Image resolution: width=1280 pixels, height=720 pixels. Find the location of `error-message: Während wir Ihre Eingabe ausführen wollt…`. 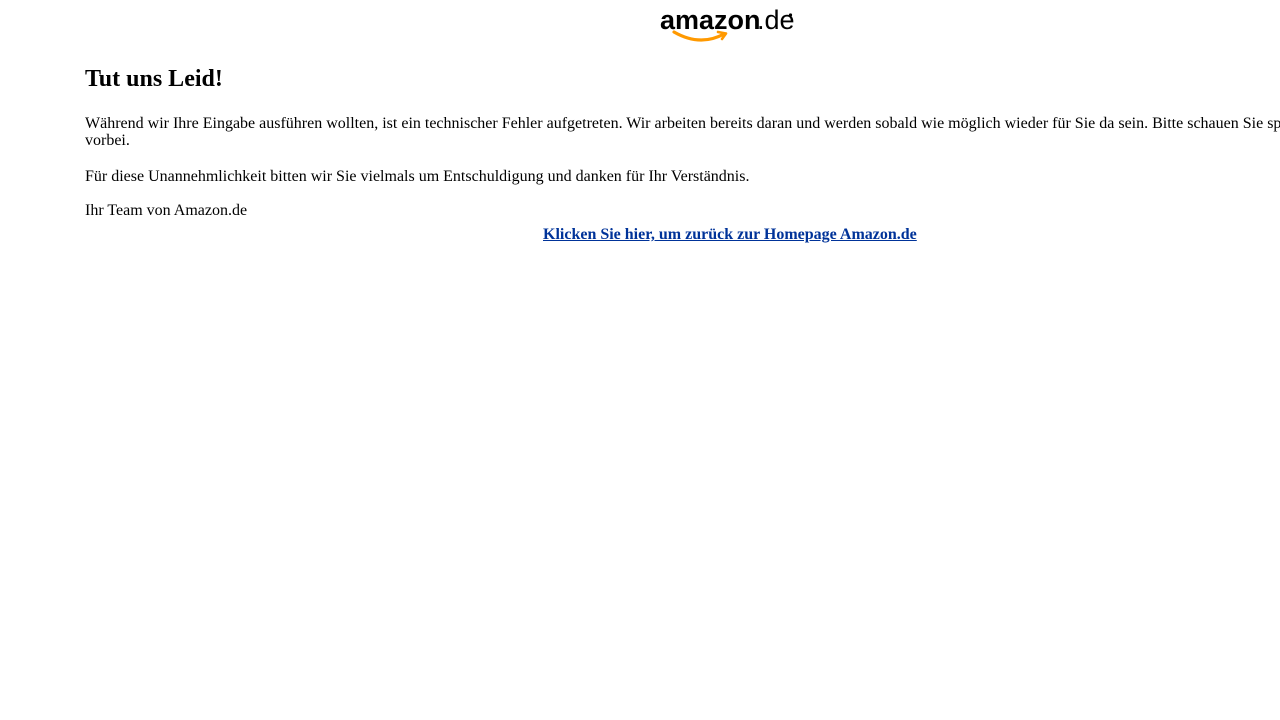

error-message: Während wir Ihre Eingabe ausführen wollt… is located at coordinates (682, 132).